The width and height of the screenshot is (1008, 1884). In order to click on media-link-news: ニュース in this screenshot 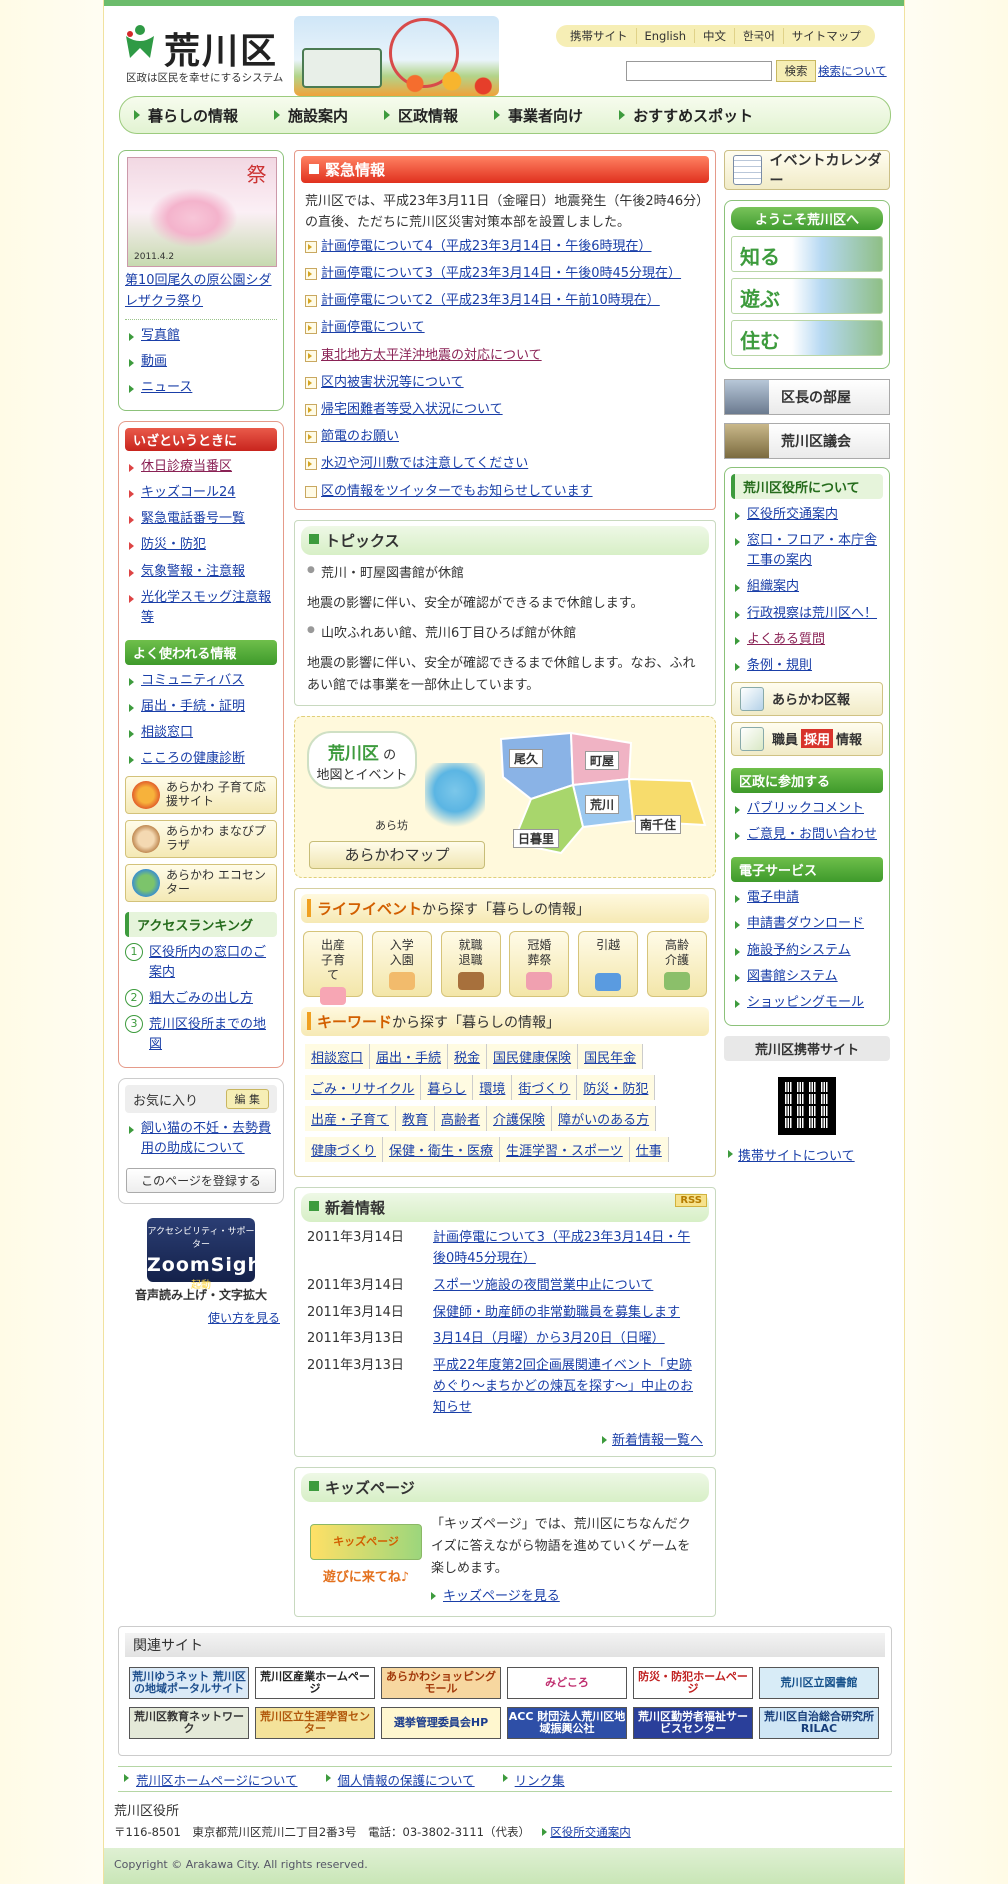, I will do `click(201, 388)`.